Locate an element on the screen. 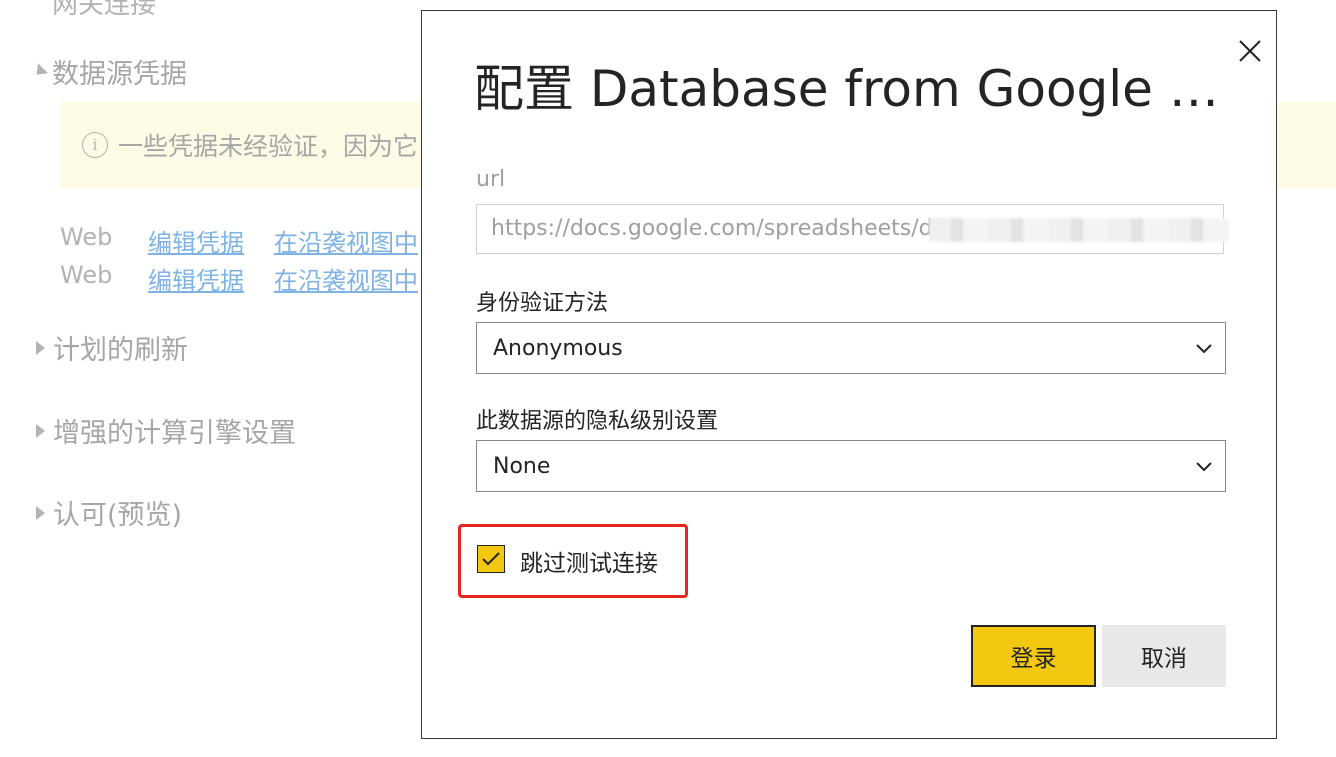 This screenshot has height=757, width=1336. close-icon is located at coordinates (1250, 51).